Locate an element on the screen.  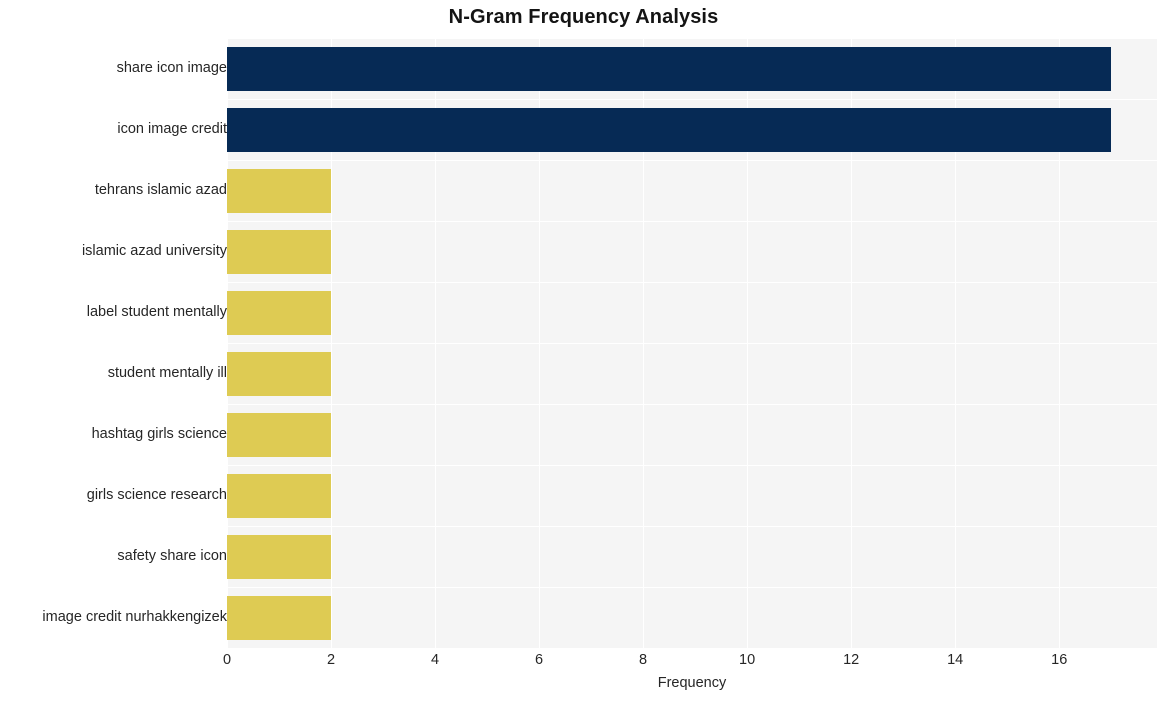
y-axis-tick-label: label student mentally is located at coordinates (156, 311).